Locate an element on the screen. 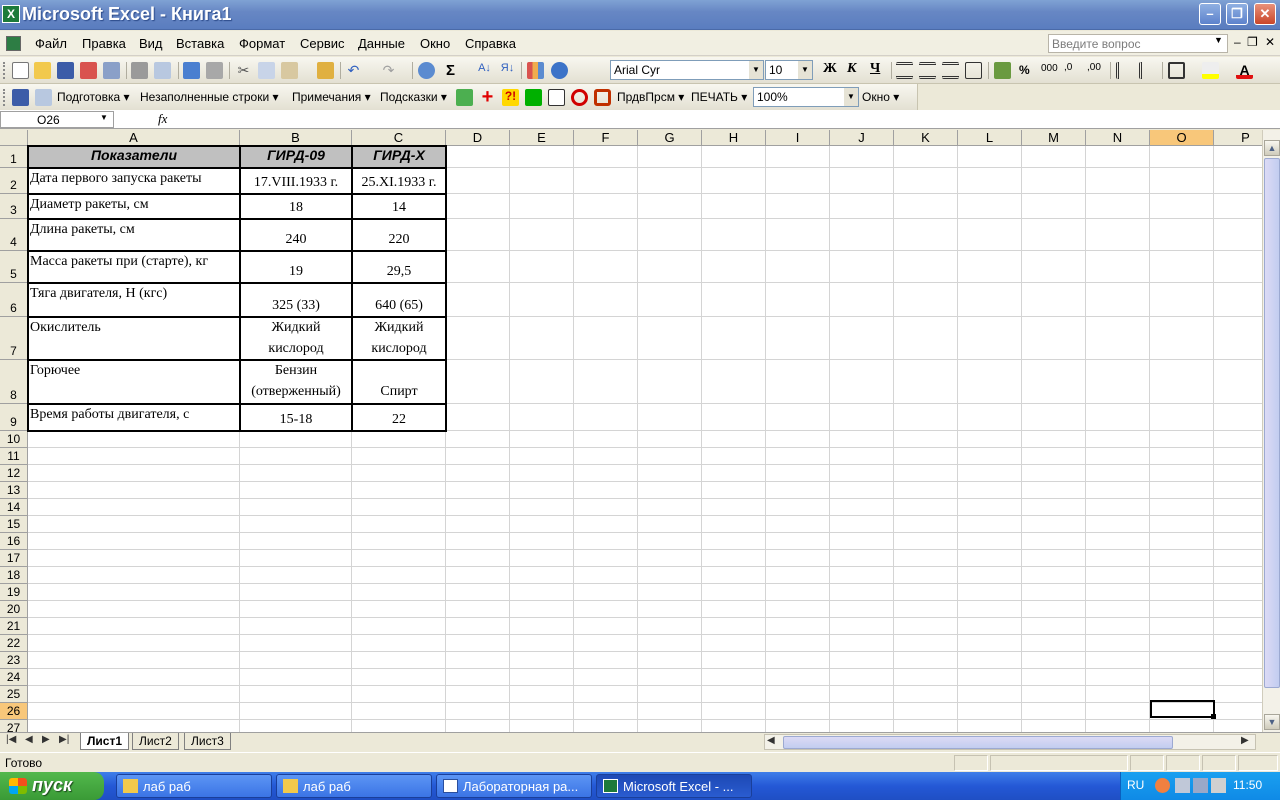 The height and width of the screenshot is (800, 1280). doc-minimize-button: – is located at coordinates (1237, 42).